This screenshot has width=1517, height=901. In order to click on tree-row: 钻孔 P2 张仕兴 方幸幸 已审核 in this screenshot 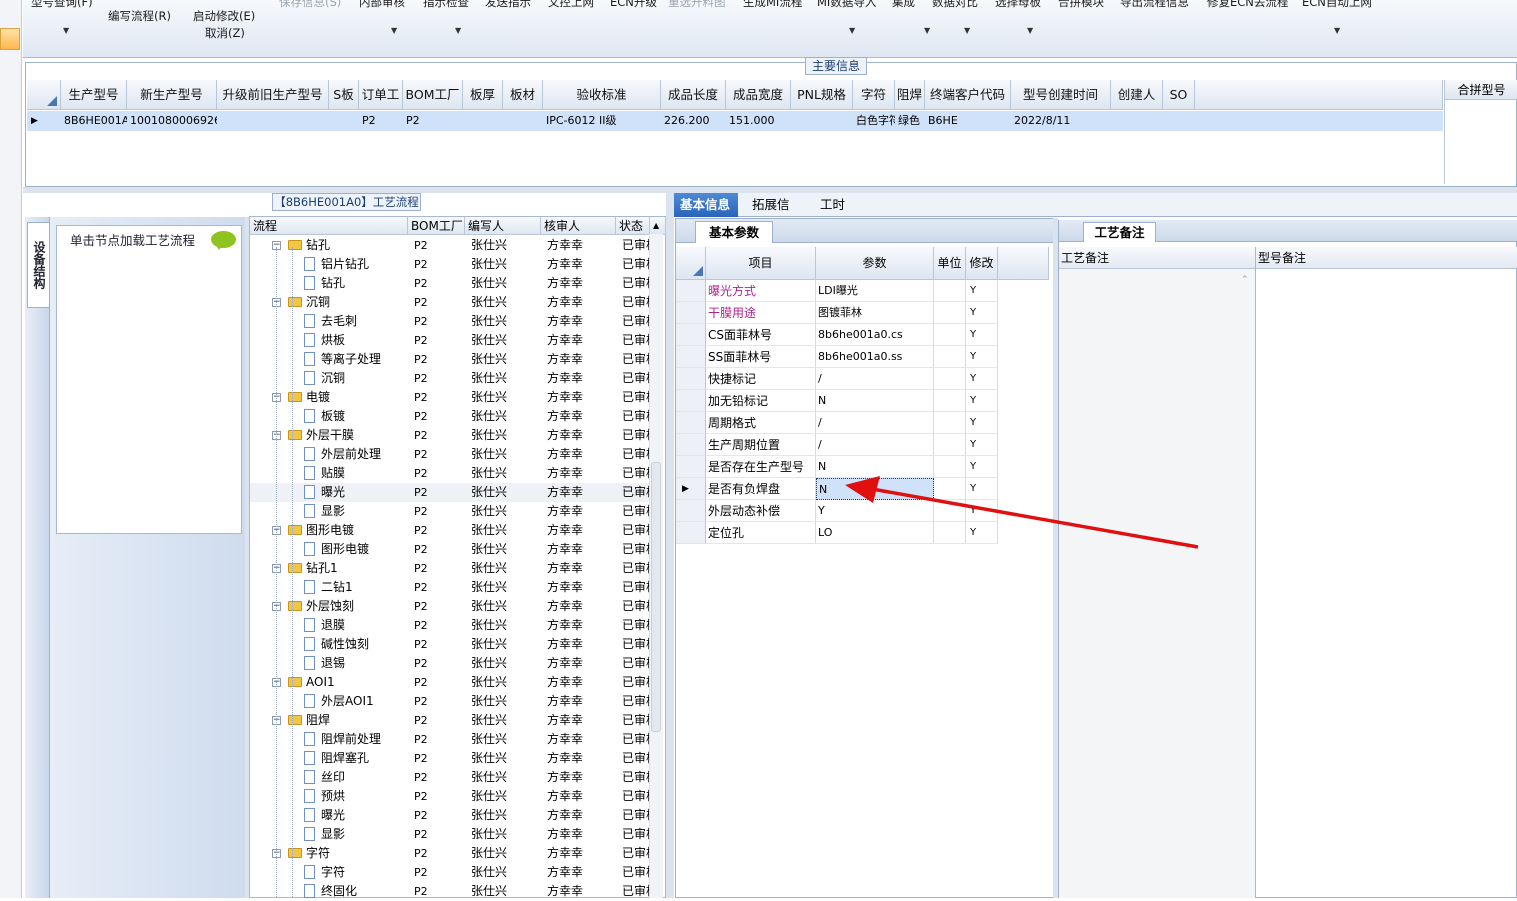, I will do `click(450, 283)`.